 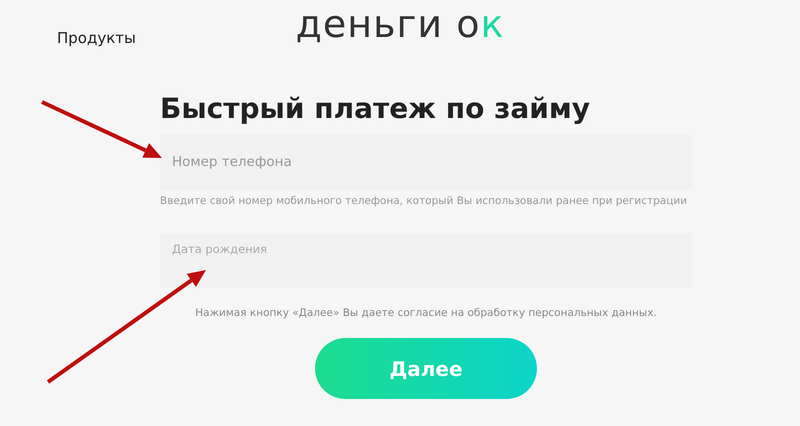 I want to click on nav-link: Продукты, so click(x=96, y=38).